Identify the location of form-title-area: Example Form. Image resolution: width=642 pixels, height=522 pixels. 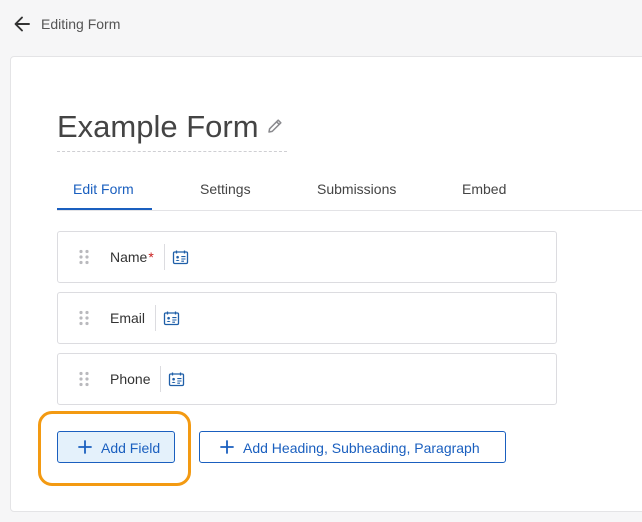
(172, 130).